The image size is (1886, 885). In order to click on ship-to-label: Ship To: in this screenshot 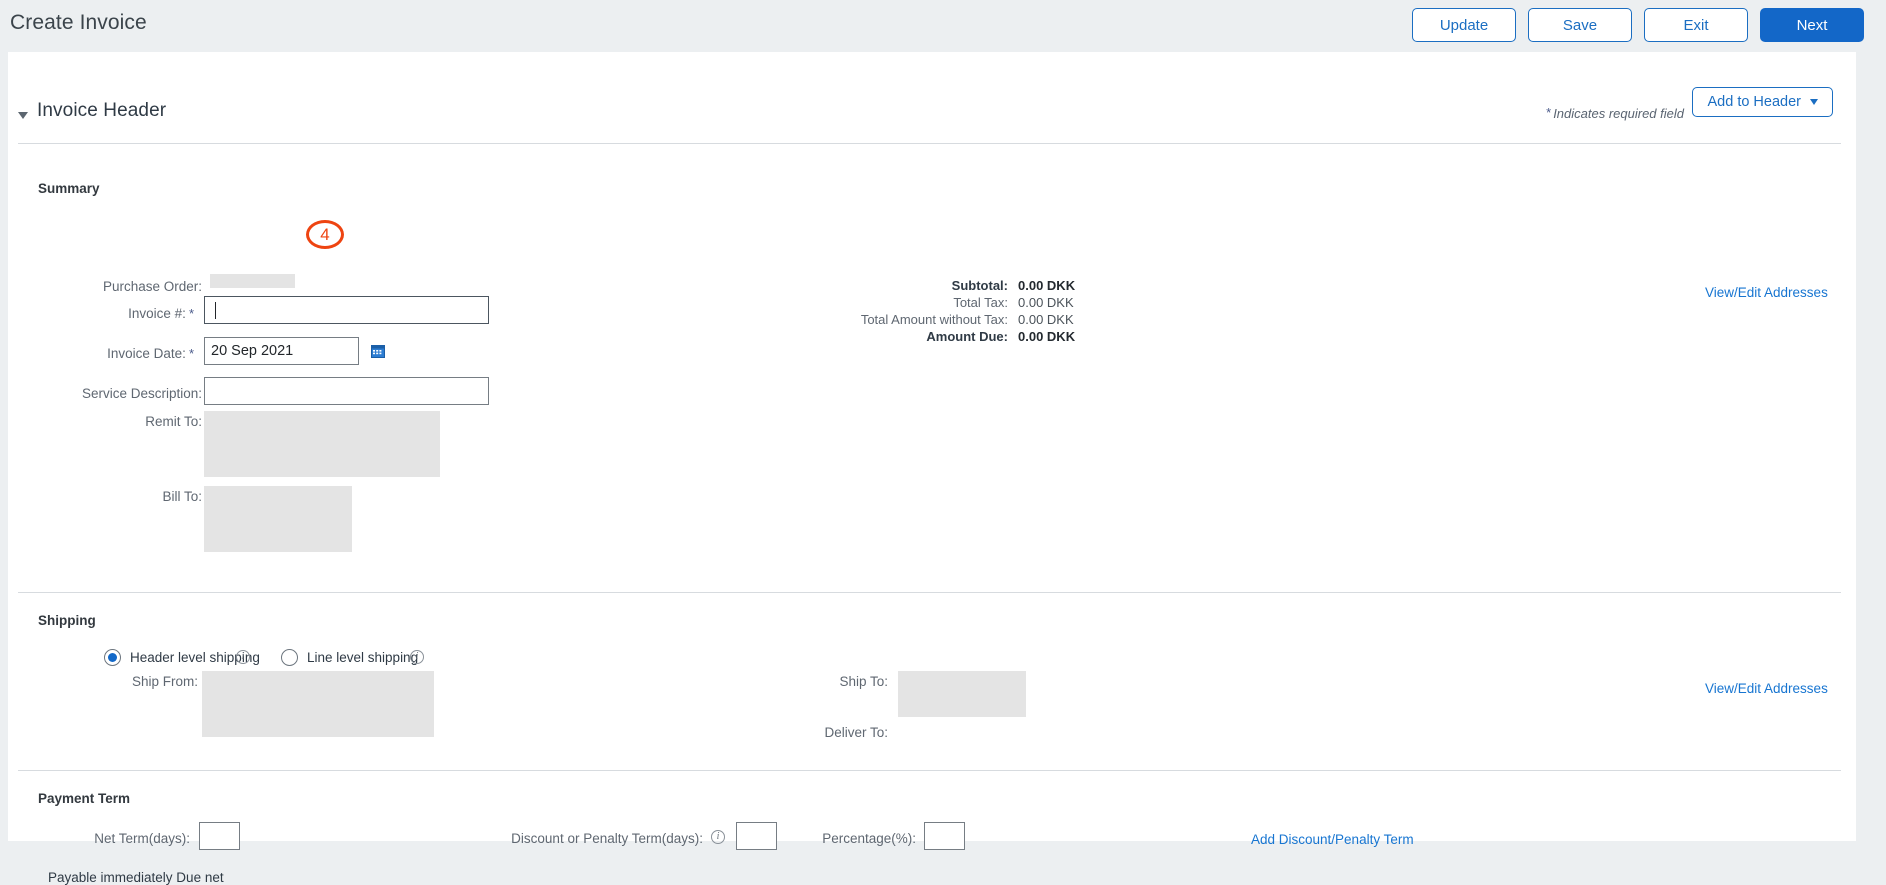, I will do `click(863, 681)`.